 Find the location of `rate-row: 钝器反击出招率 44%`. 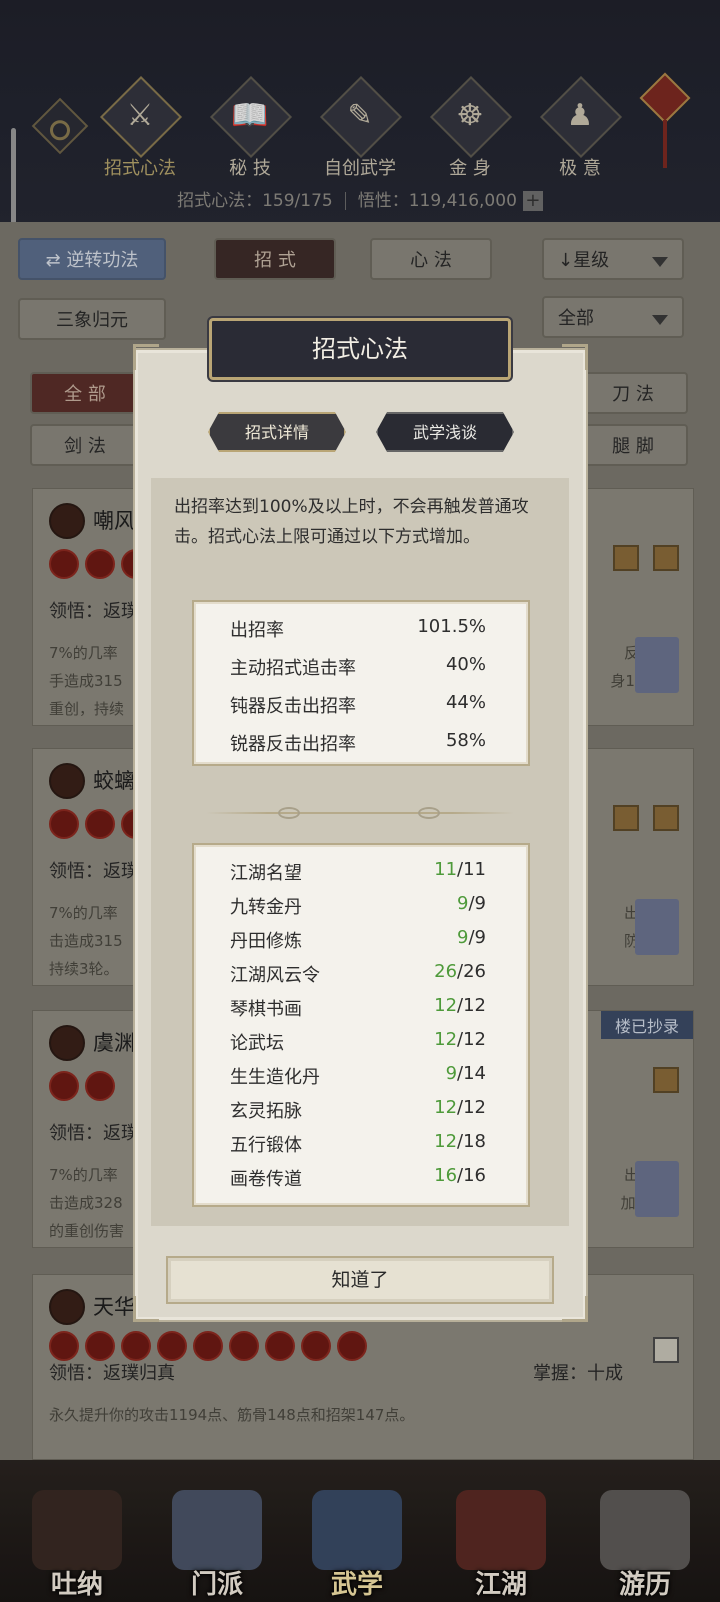

rate-row: 钝器反击出招率 44% is located at coordinates (358, 704).